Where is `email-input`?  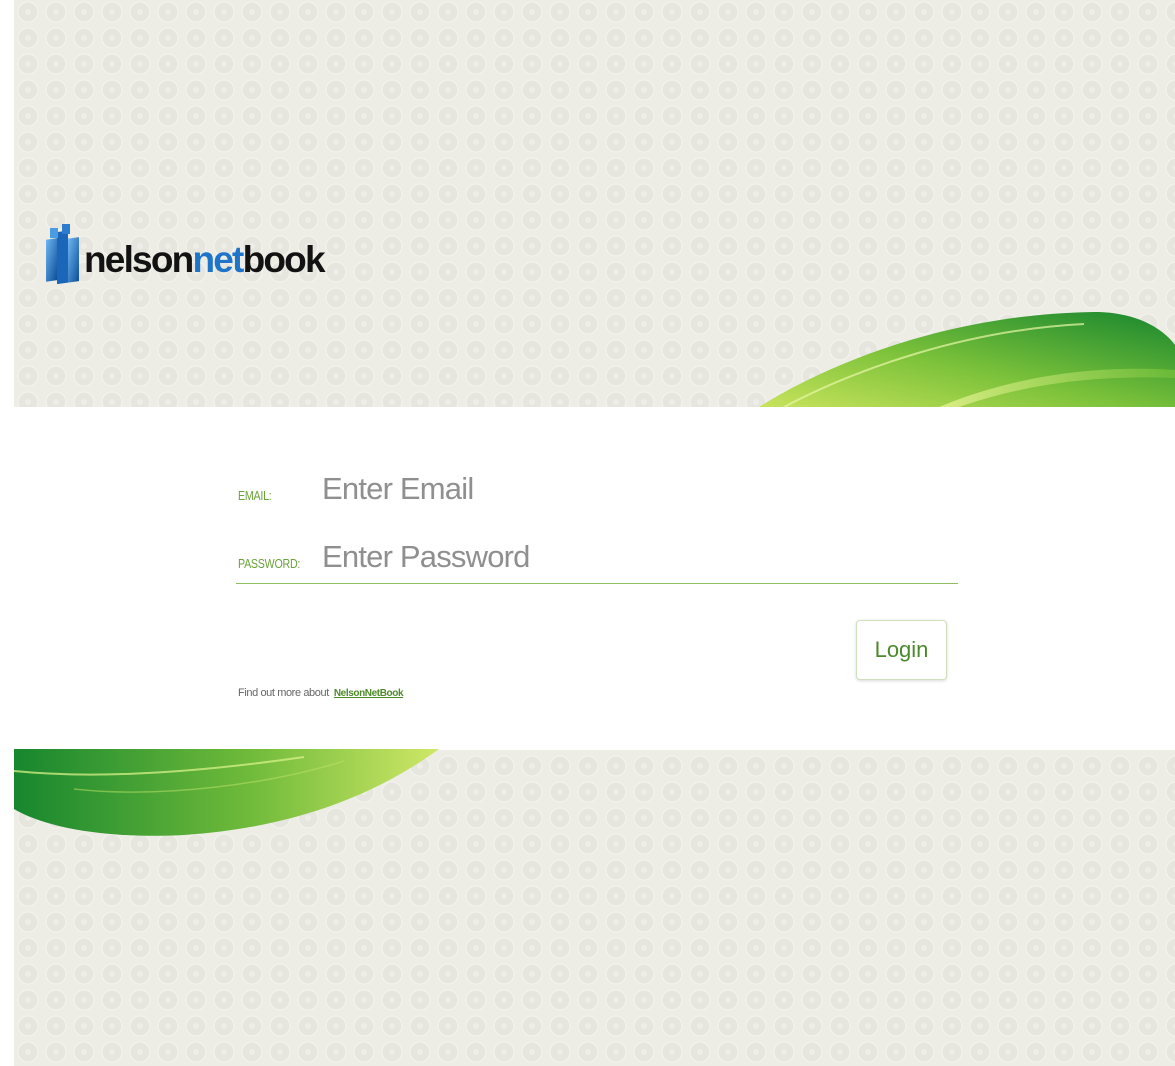
email-input is located at coordinates (622, 489).